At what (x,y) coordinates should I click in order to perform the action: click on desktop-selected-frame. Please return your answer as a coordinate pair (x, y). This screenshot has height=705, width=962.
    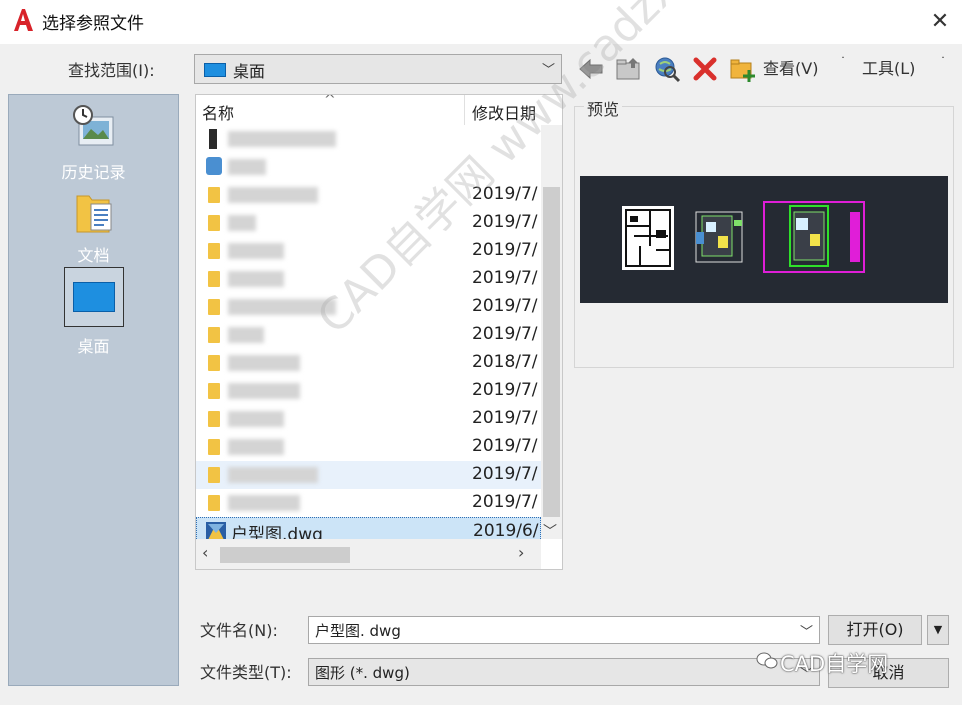
    Looking at the image, I should click on (94, 297).